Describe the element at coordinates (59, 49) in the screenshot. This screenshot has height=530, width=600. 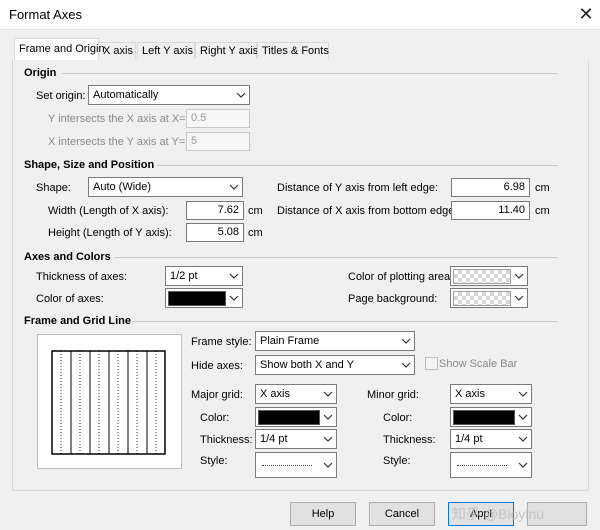
I see `tab-frame-and-origin: Frame and Origin` at that location.